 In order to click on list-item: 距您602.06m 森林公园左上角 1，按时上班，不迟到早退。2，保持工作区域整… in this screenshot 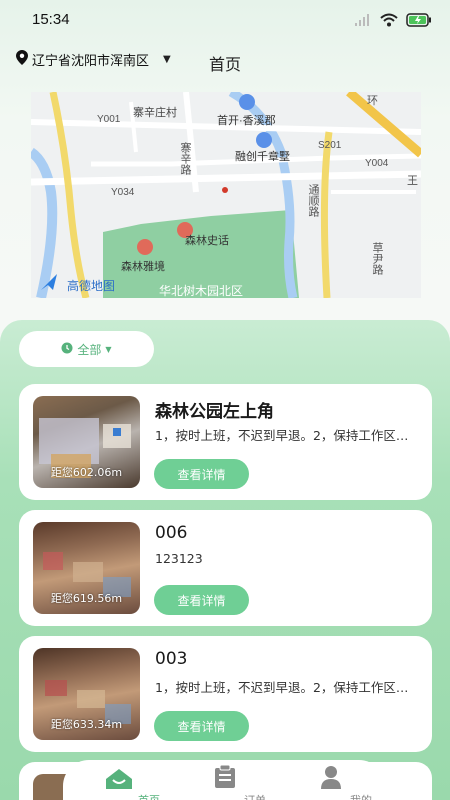, I will do `click(225, 442)`.